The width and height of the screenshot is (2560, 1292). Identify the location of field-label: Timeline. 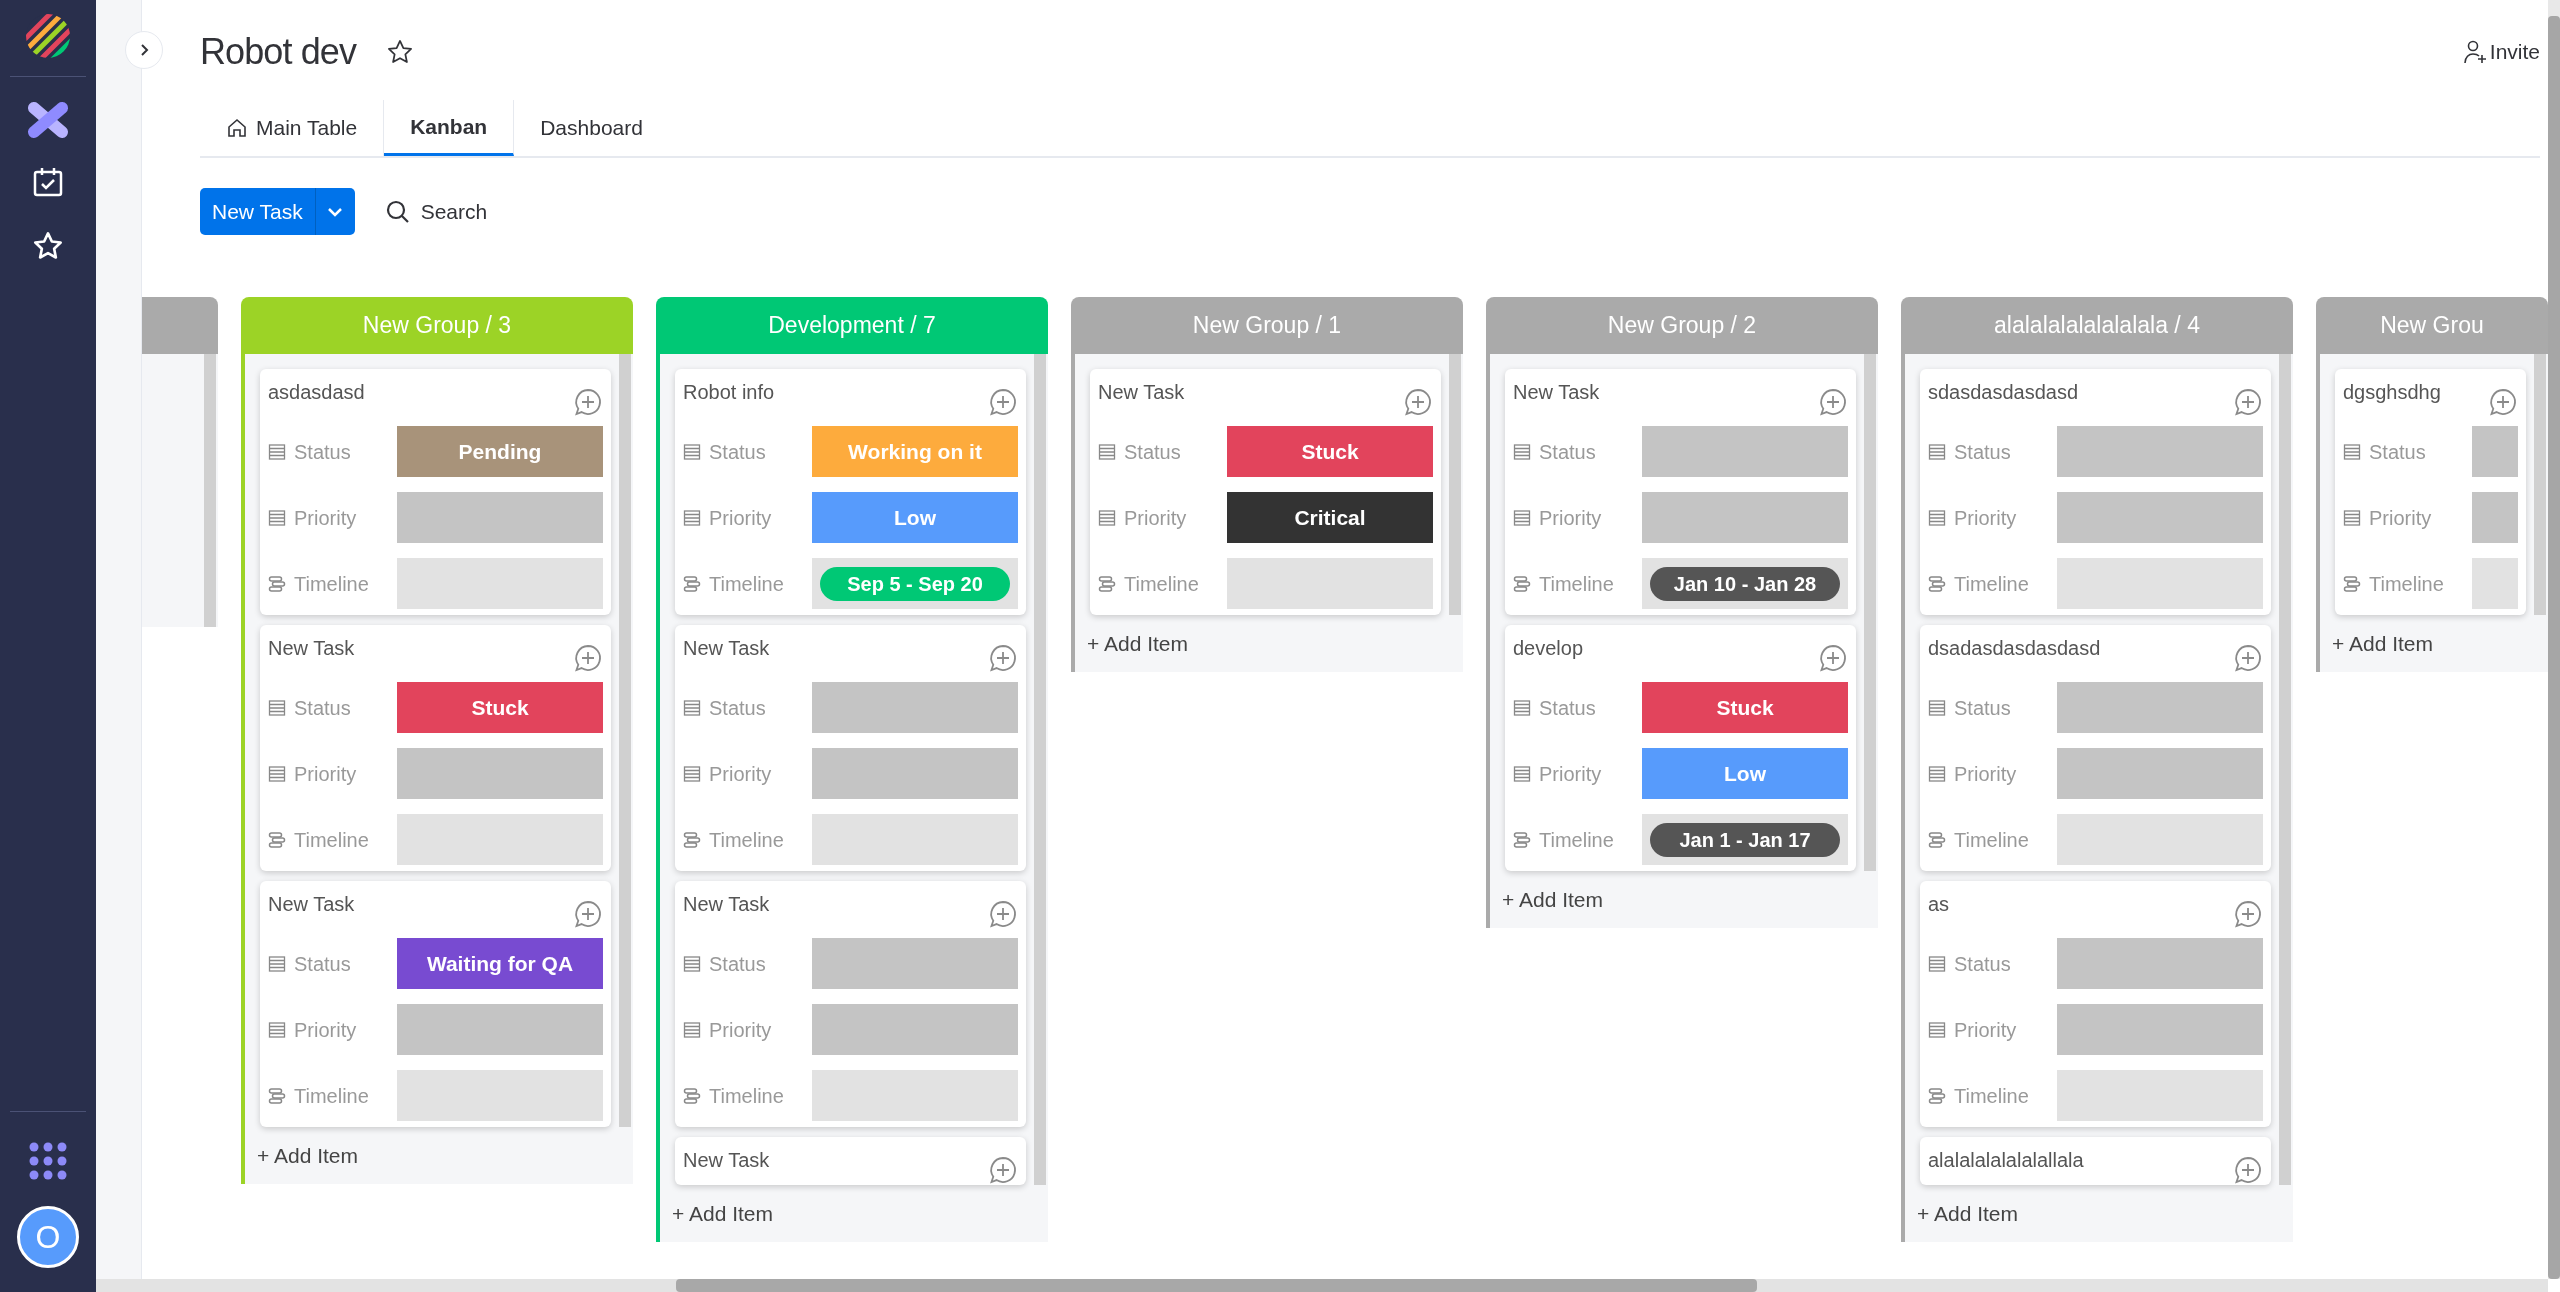
(746, 584).